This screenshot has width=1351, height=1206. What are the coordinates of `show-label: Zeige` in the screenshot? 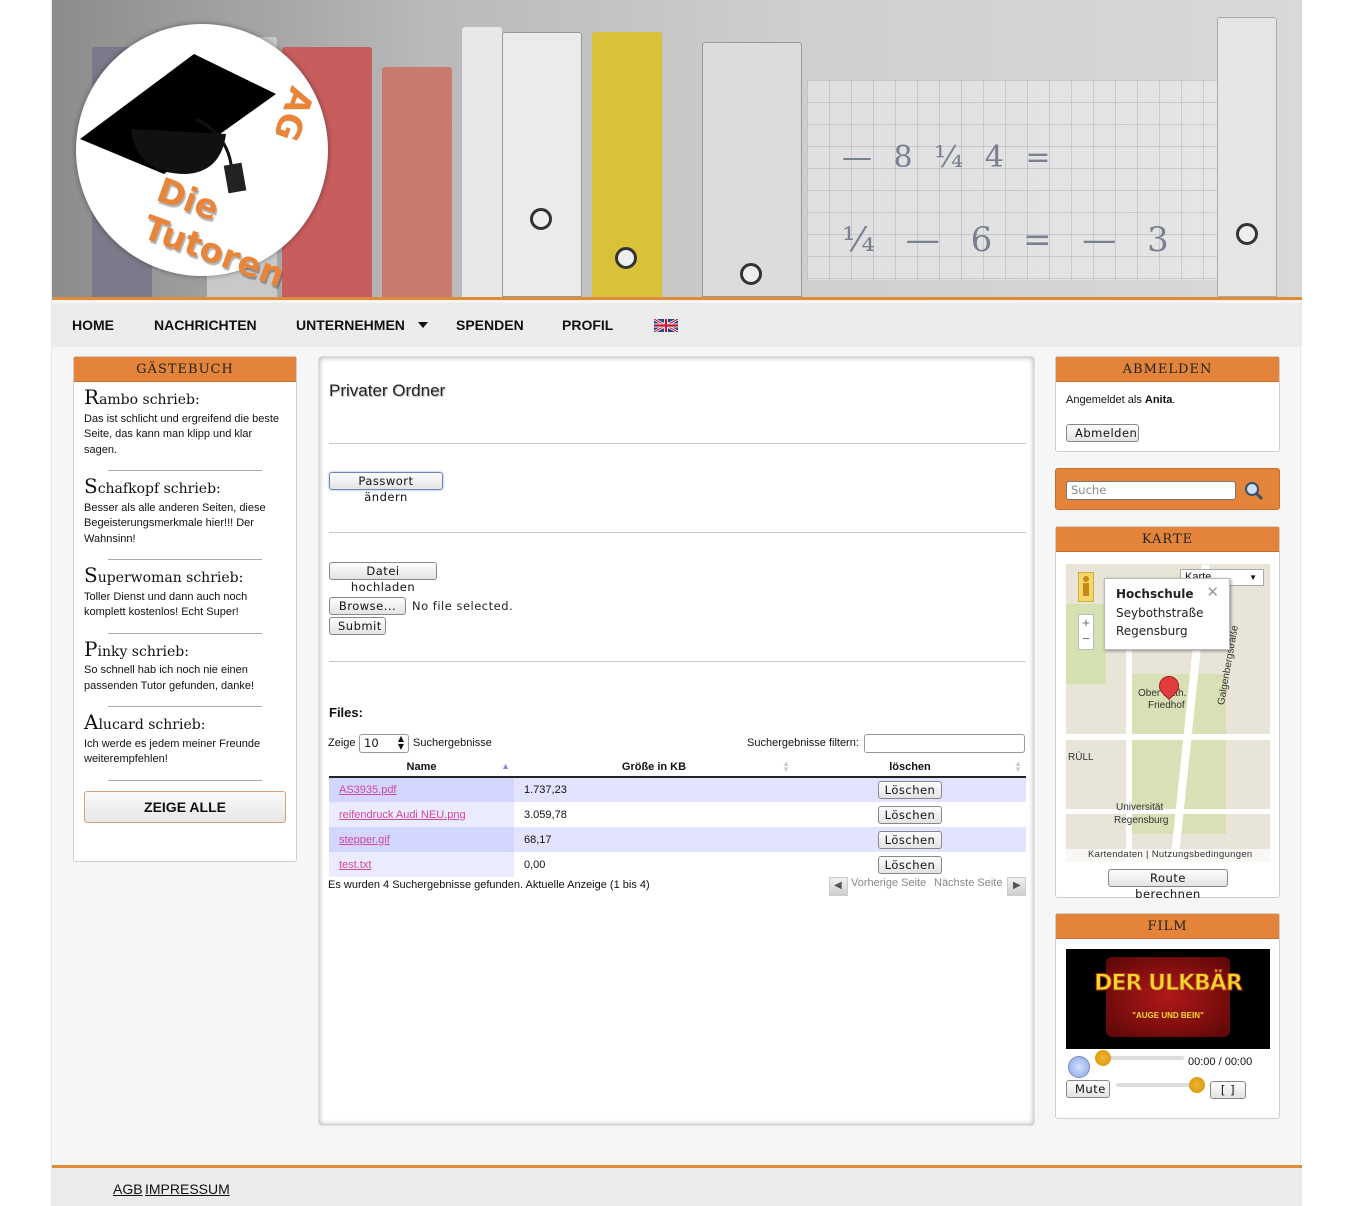 It's located at (342, 743).